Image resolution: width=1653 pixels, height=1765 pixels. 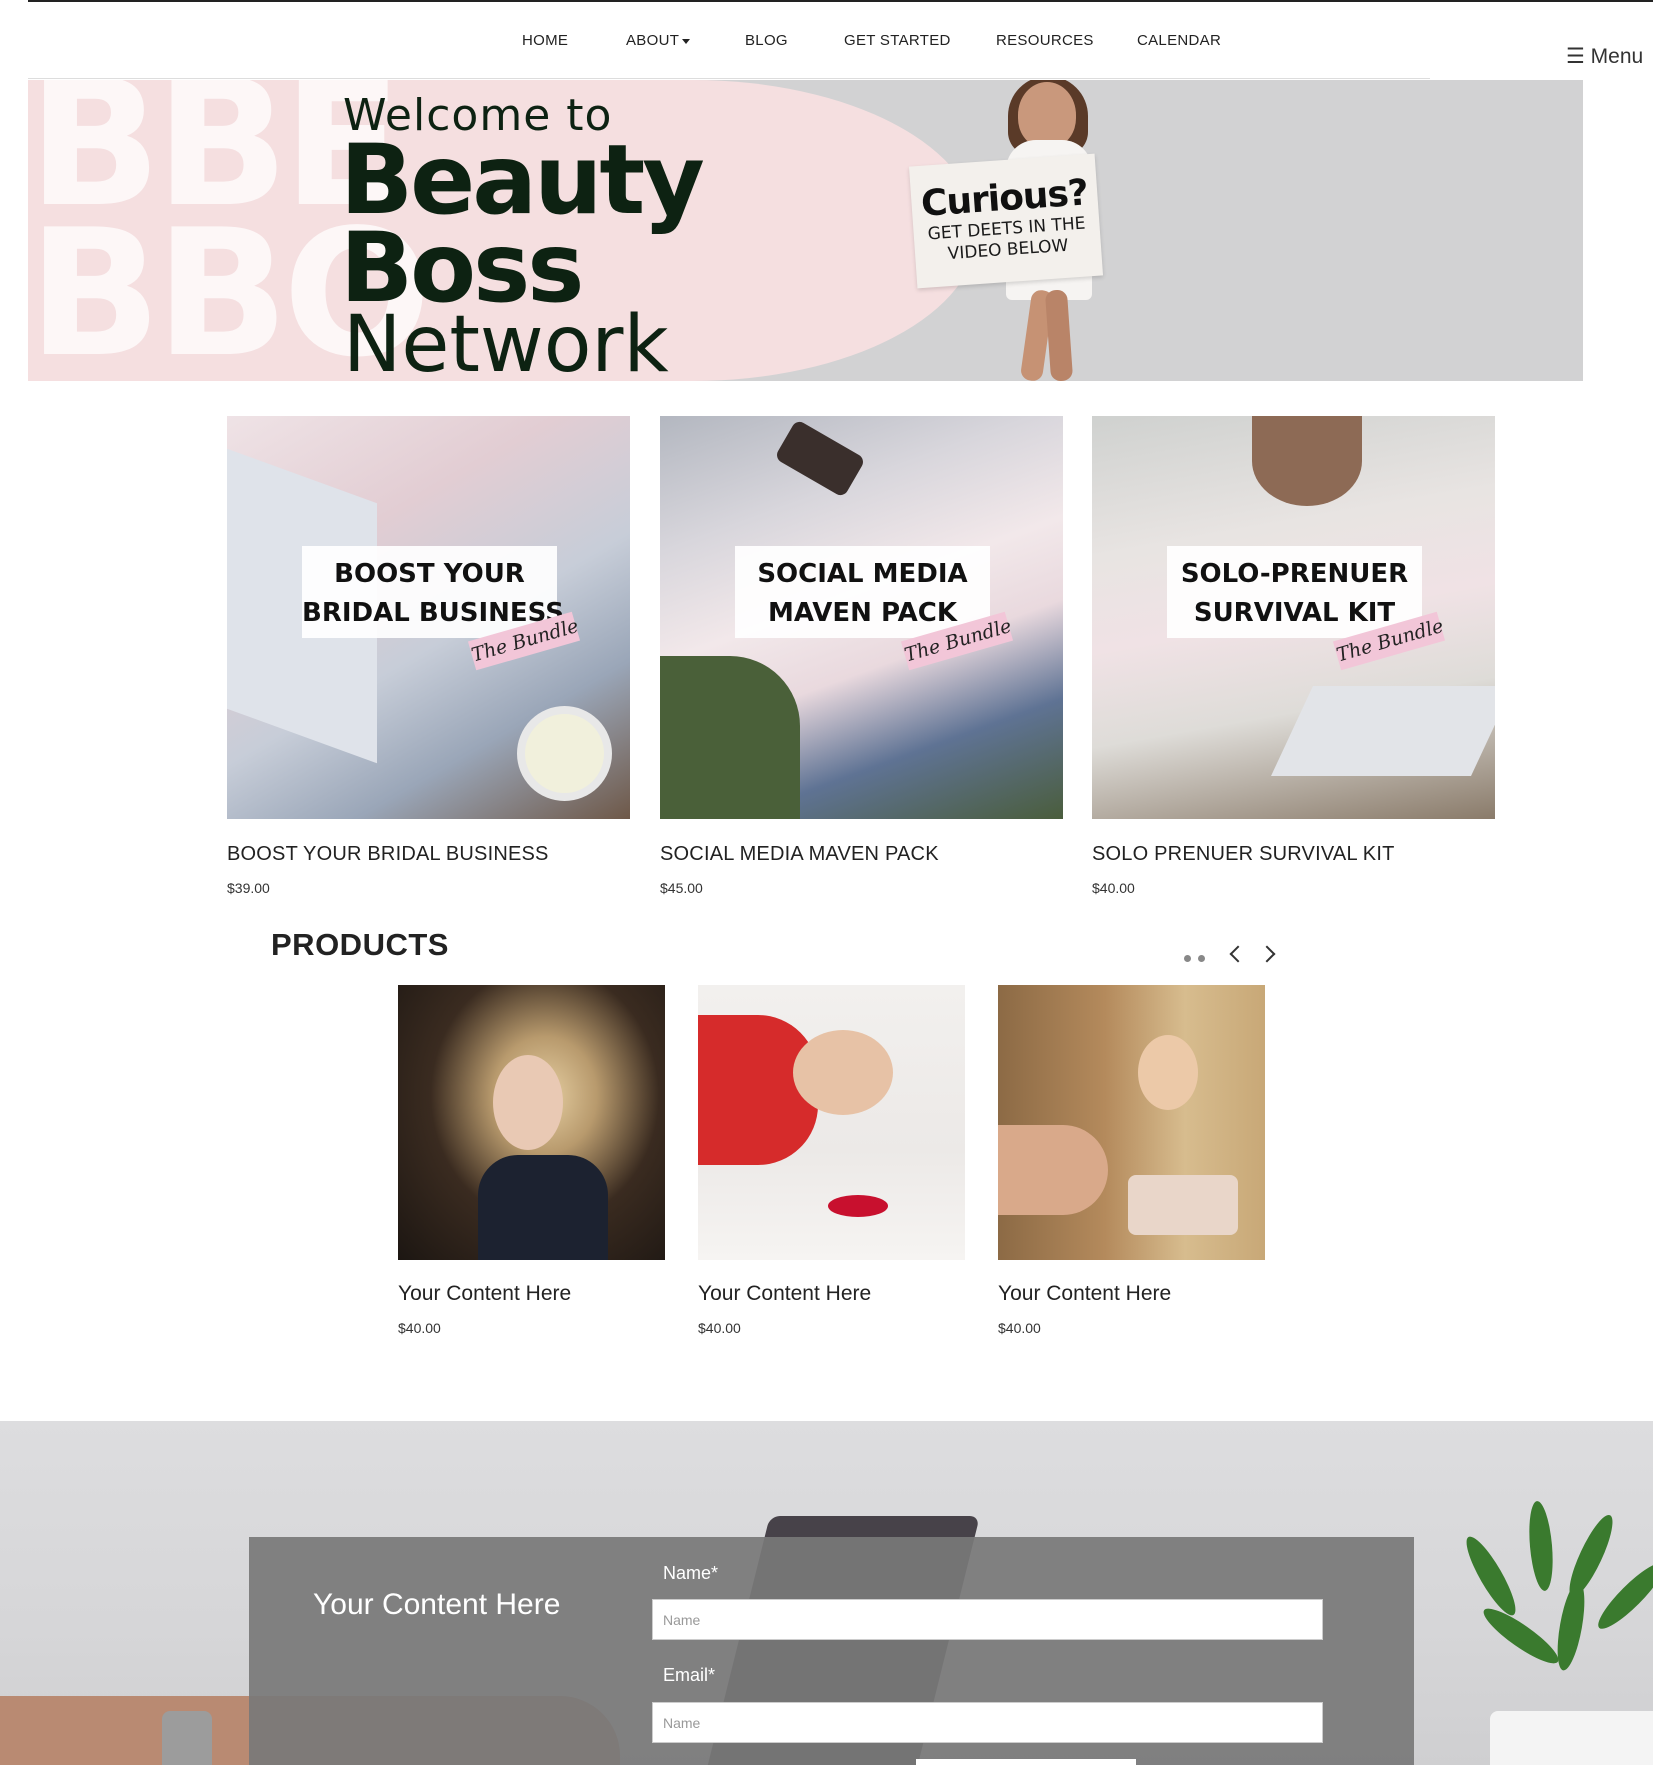 I want to click on hero-title-network: Network, so click(x=506, y=340).